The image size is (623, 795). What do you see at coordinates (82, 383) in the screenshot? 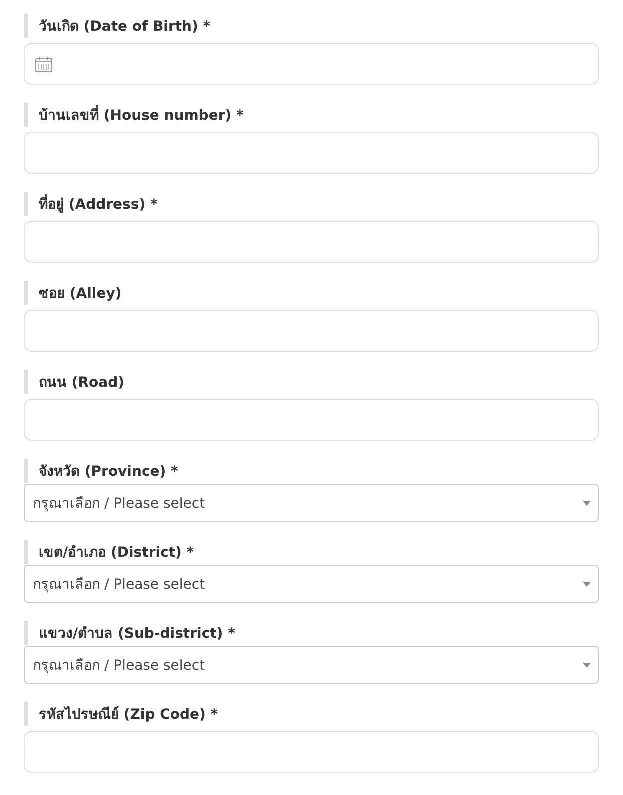
I see `field-label: ถนน (Road)` at bounding box center [82, 383].